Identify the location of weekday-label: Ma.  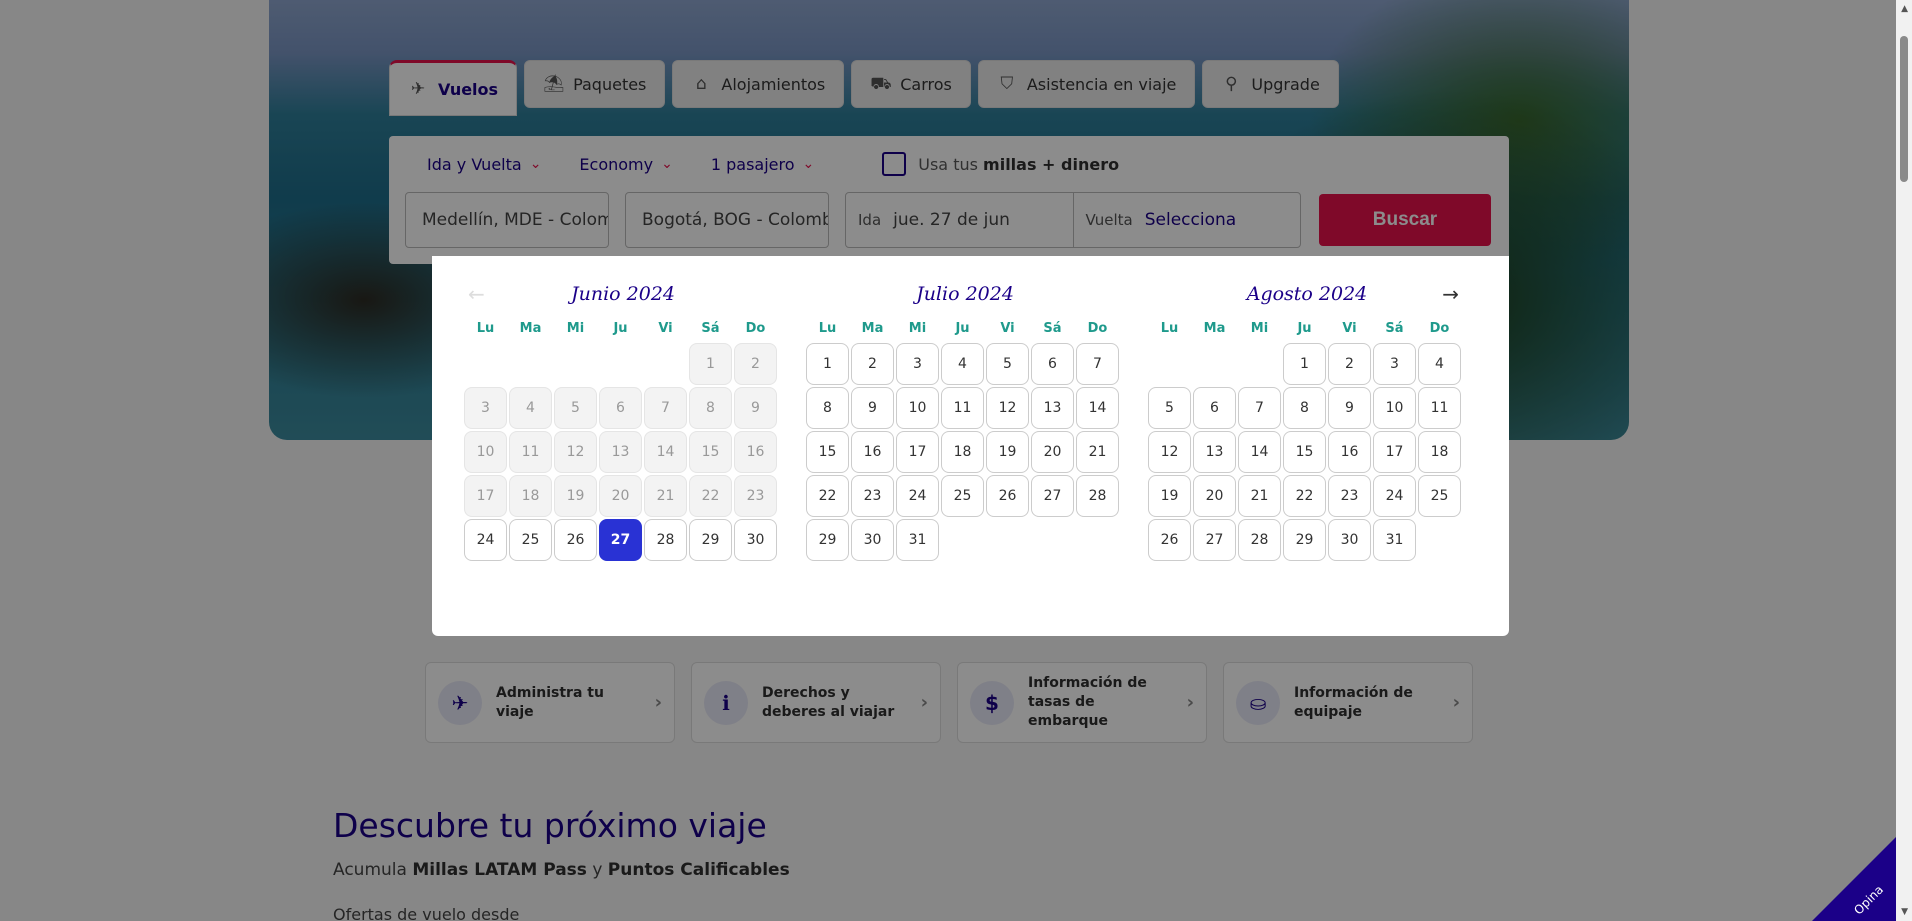
(1214, 328).